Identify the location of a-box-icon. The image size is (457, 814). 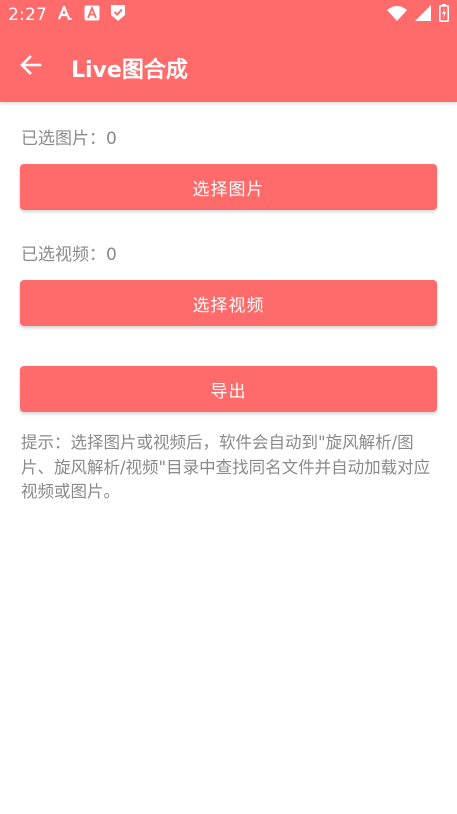
(92, 15).